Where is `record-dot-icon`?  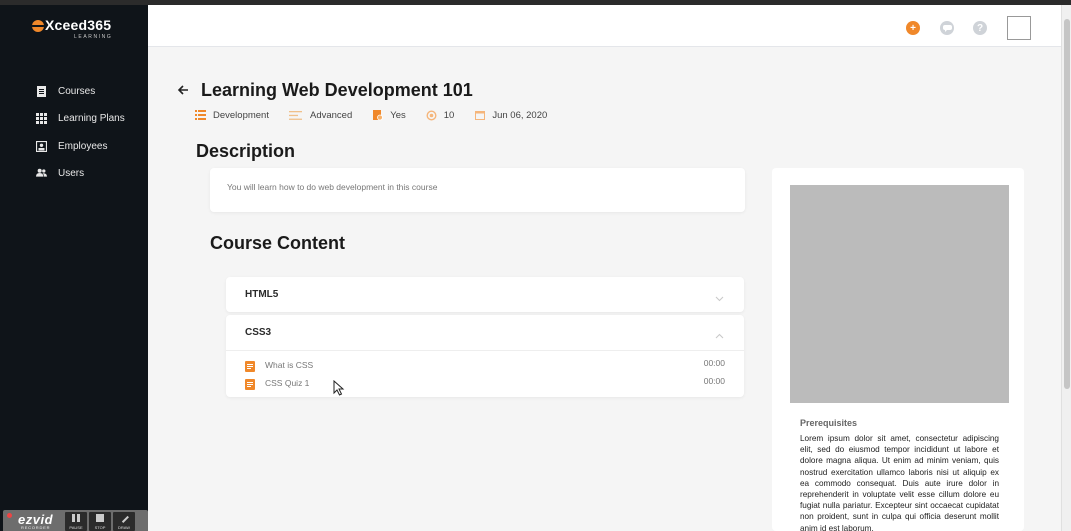
record-dot-icon is located at coordinates (9, 515).